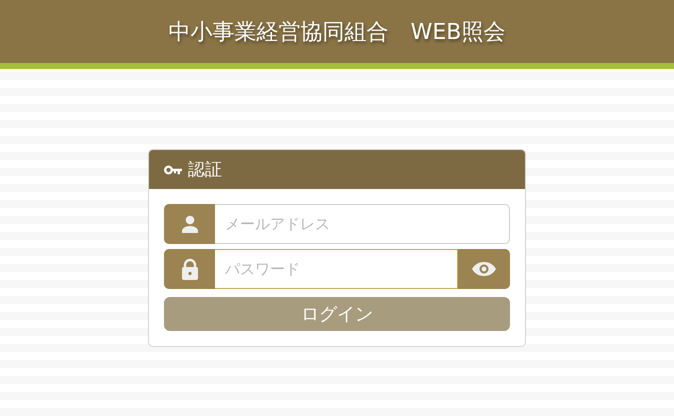 This screenshot has height=416, width=674. I want to click on eye-icon, so click(484, 269).